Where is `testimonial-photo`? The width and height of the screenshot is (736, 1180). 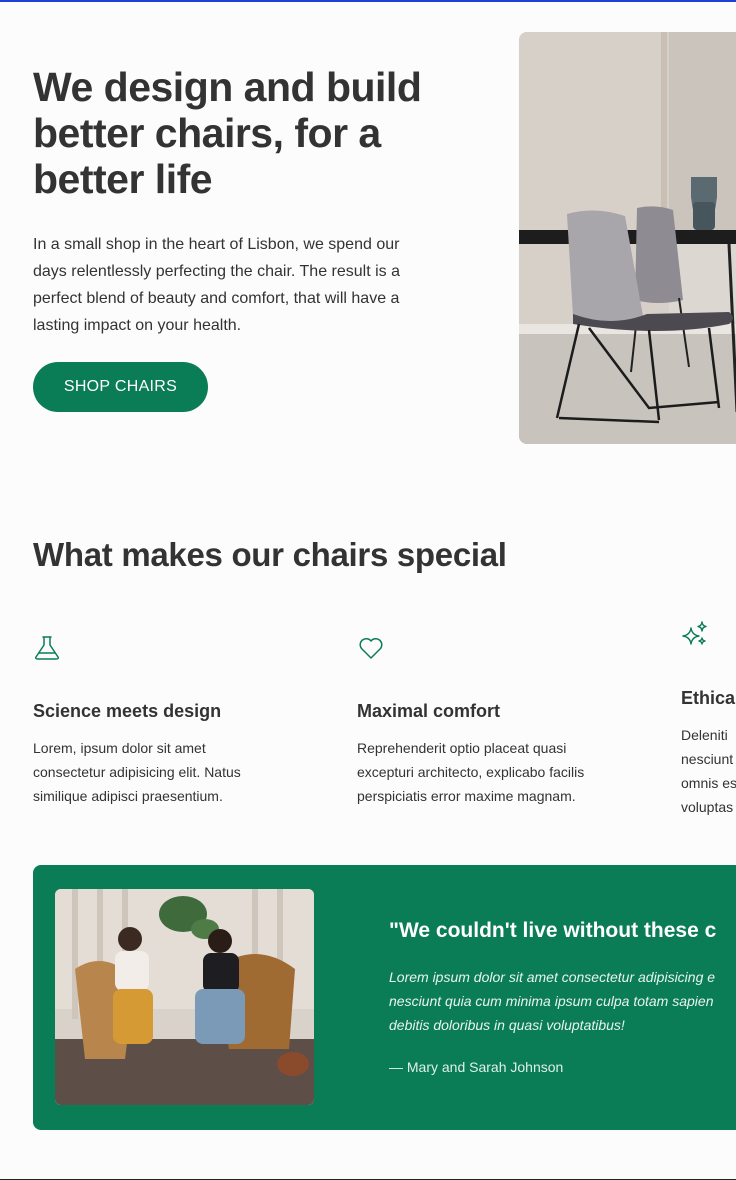 testimonial-photo is located at coordinates (184, 997).